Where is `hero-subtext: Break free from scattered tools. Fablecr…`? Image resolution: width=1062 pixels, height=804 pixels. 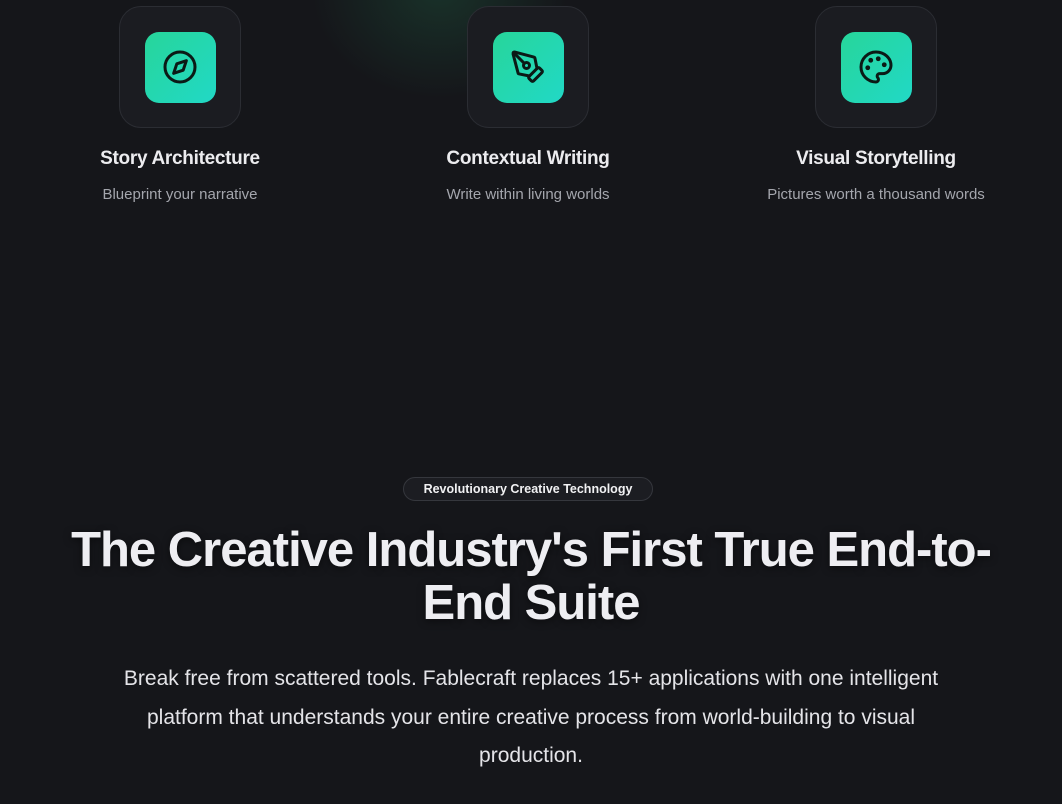 hero-subtext: Break free from scattered tools. Fablecr… is located at coordinates (531, 717).